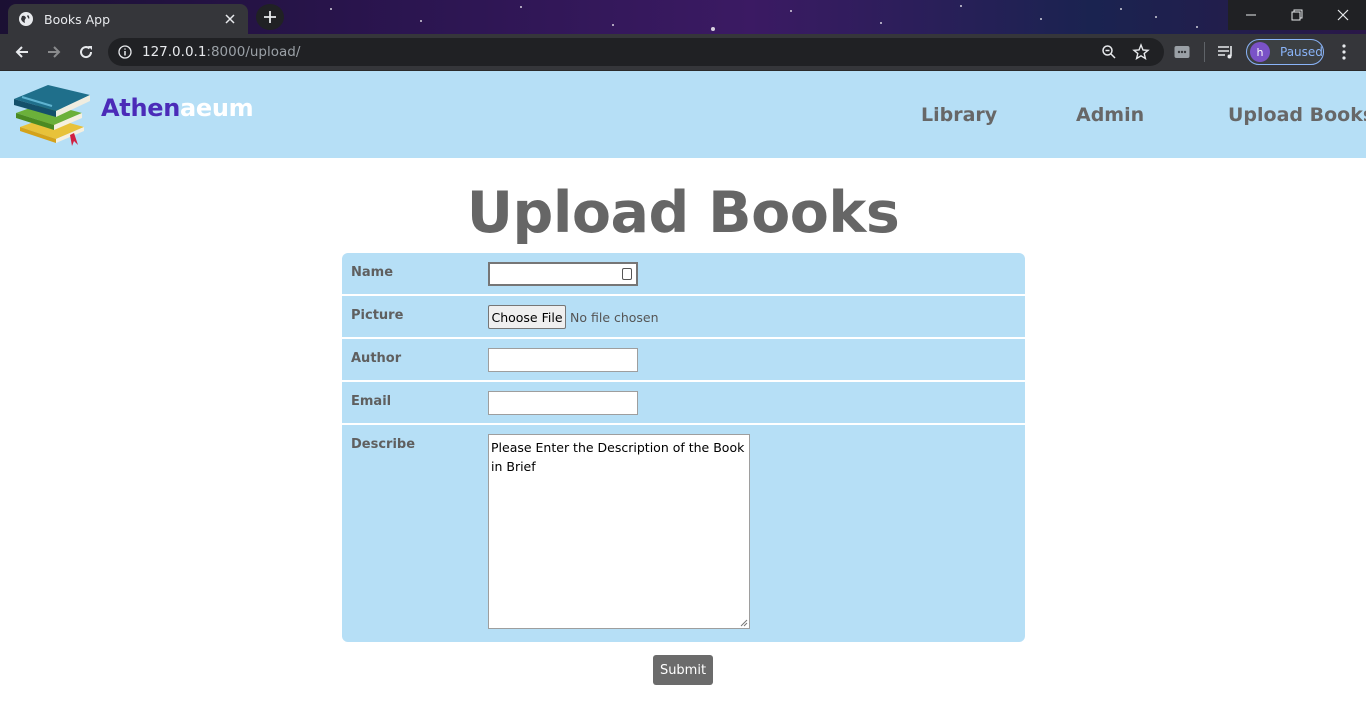  What do you see at coordinates (563, 360) in the screenshot?
I see `author-input` at bounding box center [563, 360].